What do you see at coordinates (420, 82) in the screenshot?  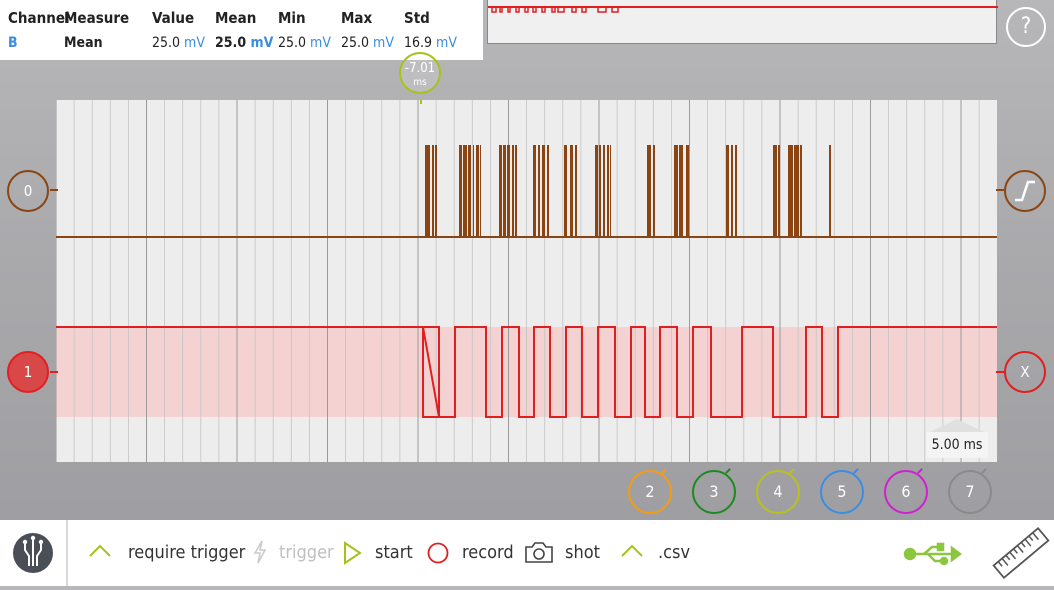 I see `cursor-unit: ms` at bounding box center [420, 82].